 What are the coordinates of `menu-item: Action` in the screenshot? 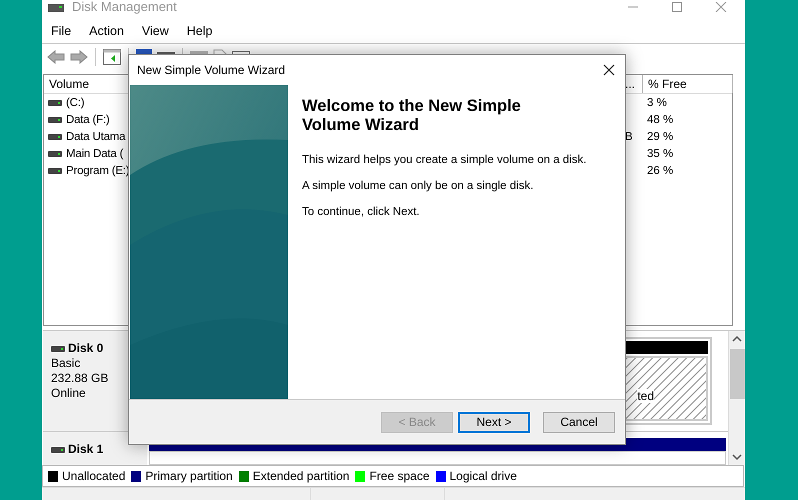 It's located at (106, 31).